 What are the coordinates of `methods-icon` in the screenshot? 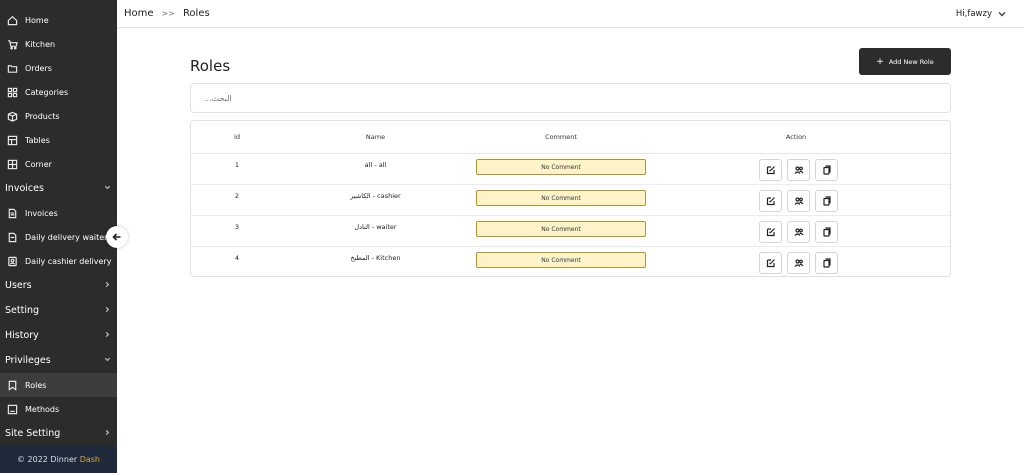 It's located at (12, 409).